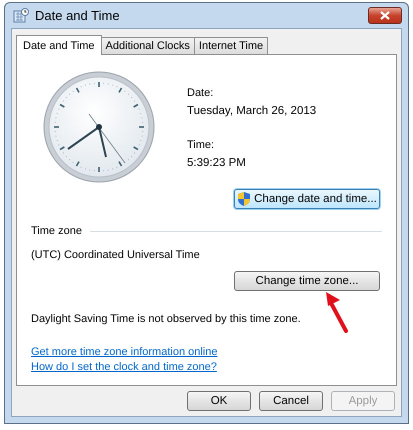 The image size is (413, 430). Describe the element at coordinates (166, 319) in the screenshot. I see `dst-note: Daylight Saving Time is not observed by this time zone.` at that location.